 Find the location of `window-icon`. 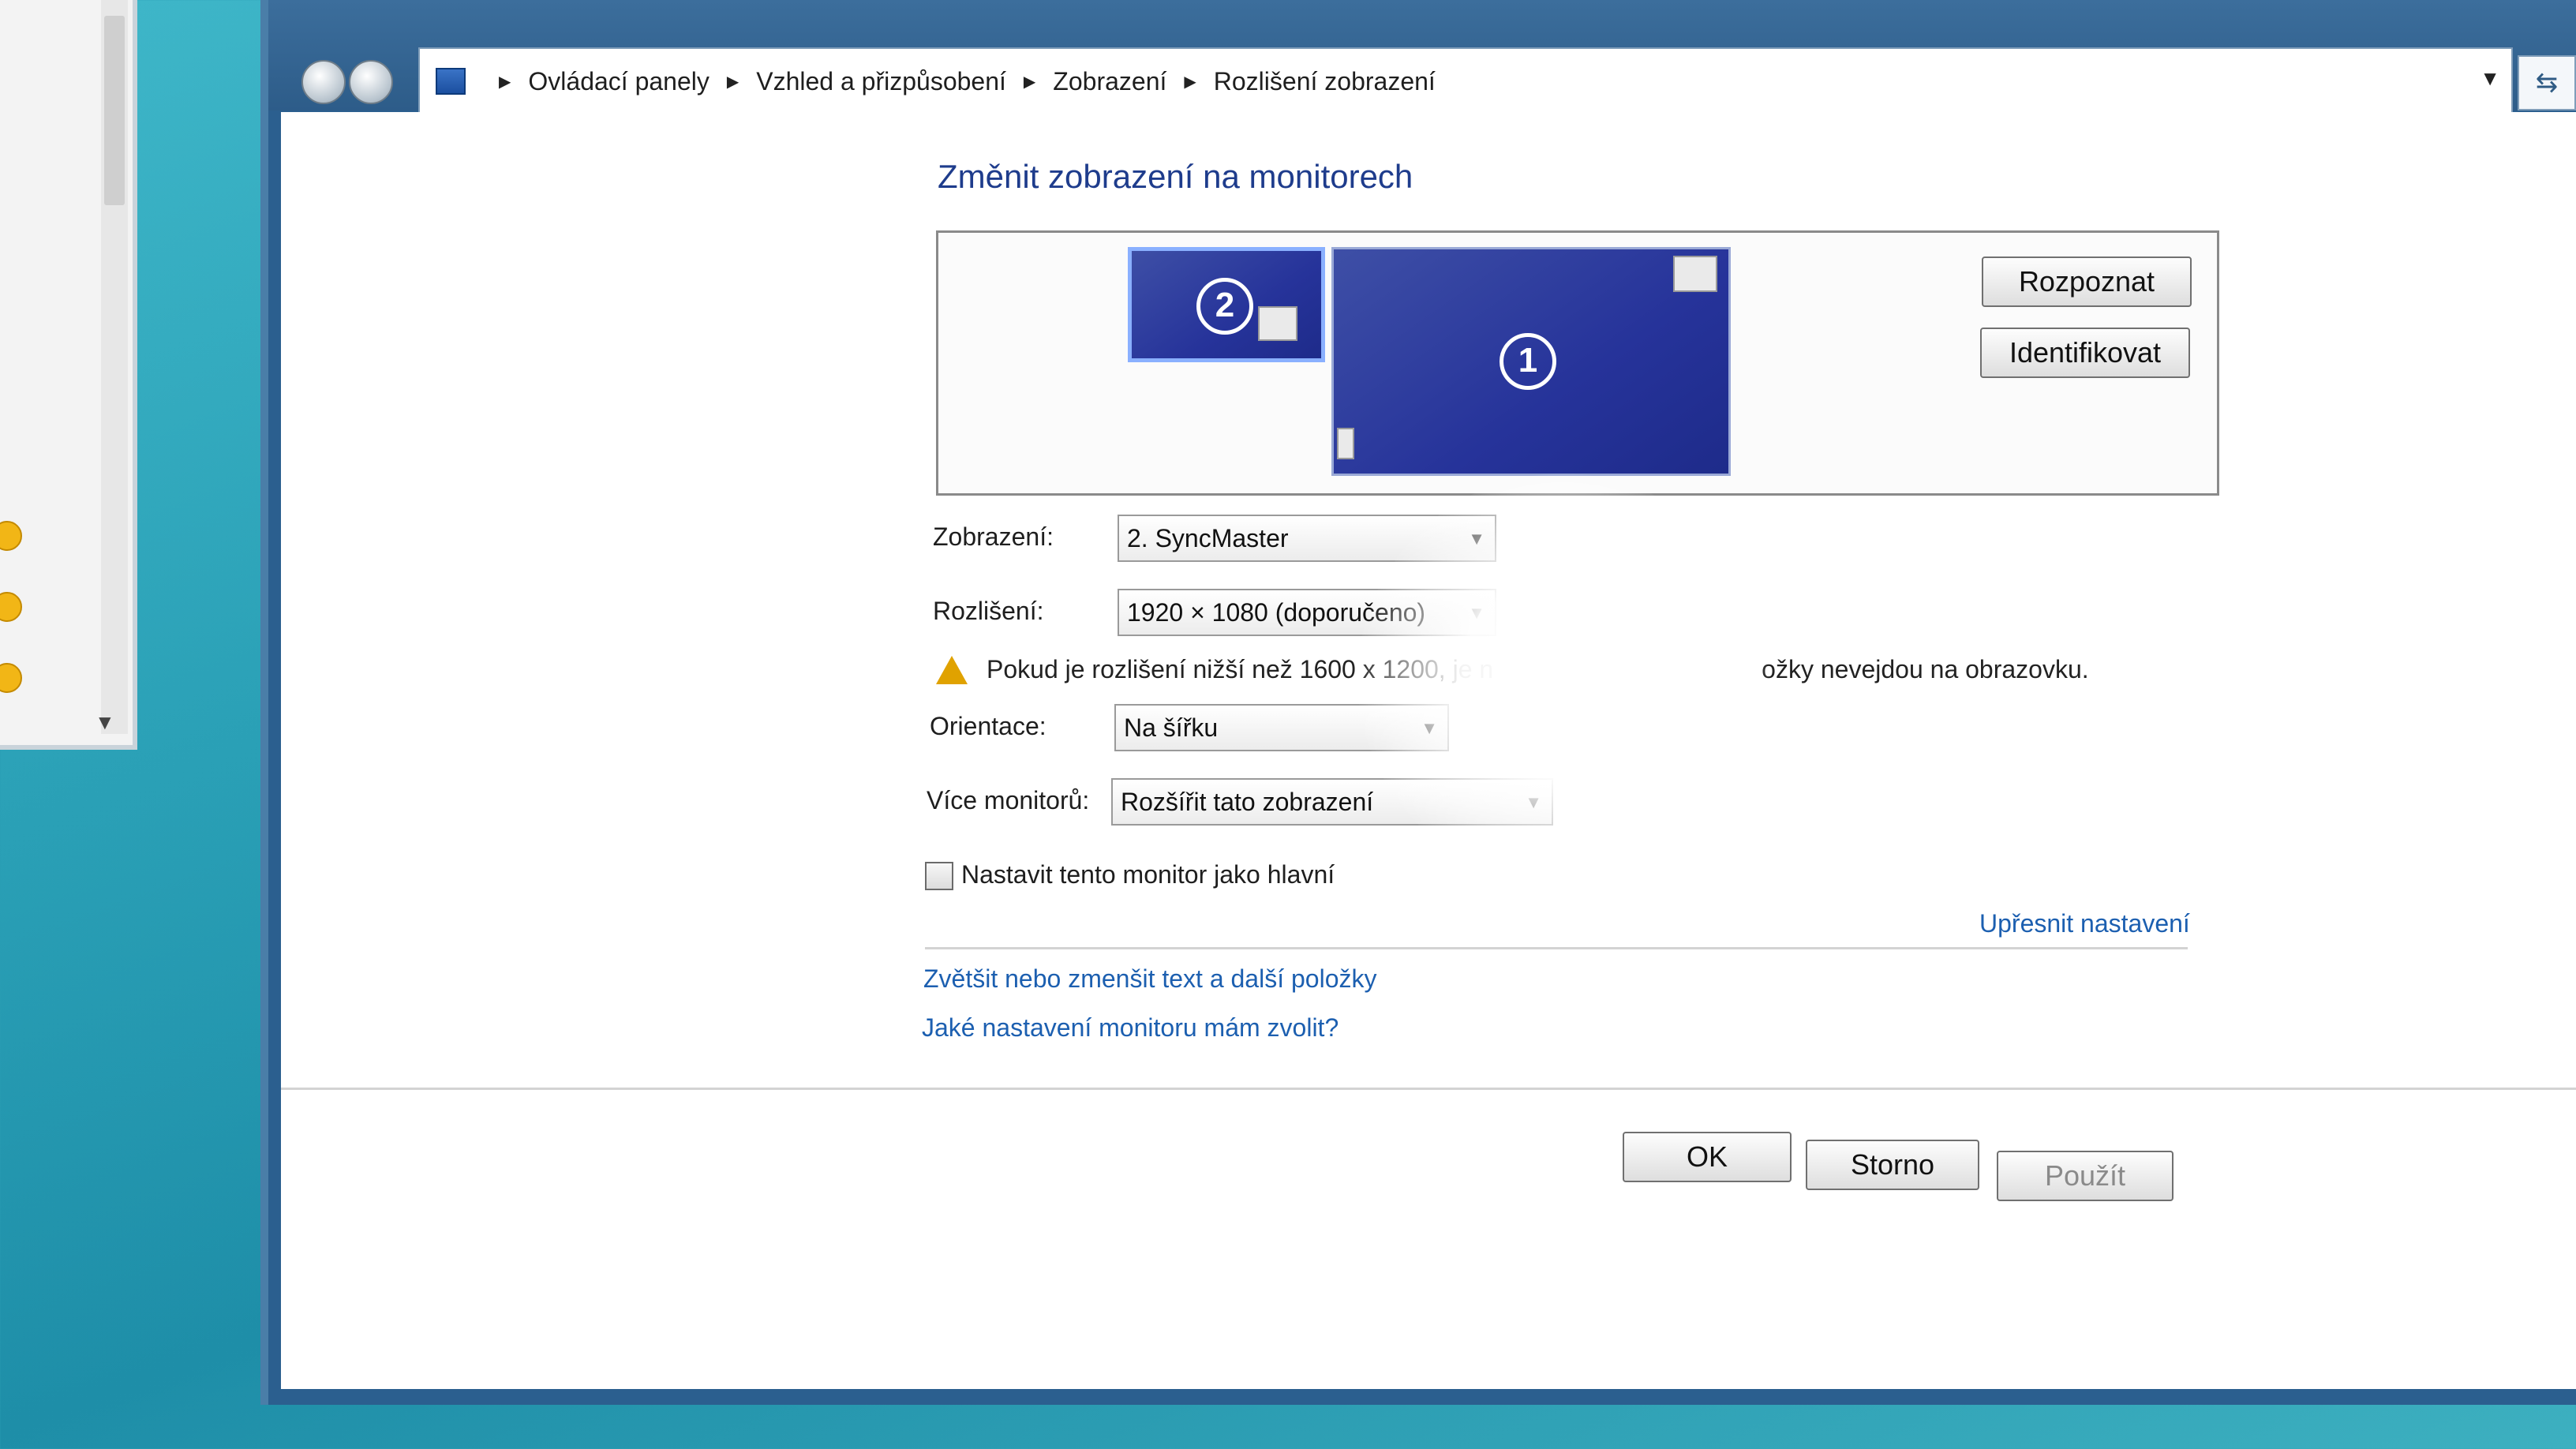

window-icon is located at coordinates (1695, 274).